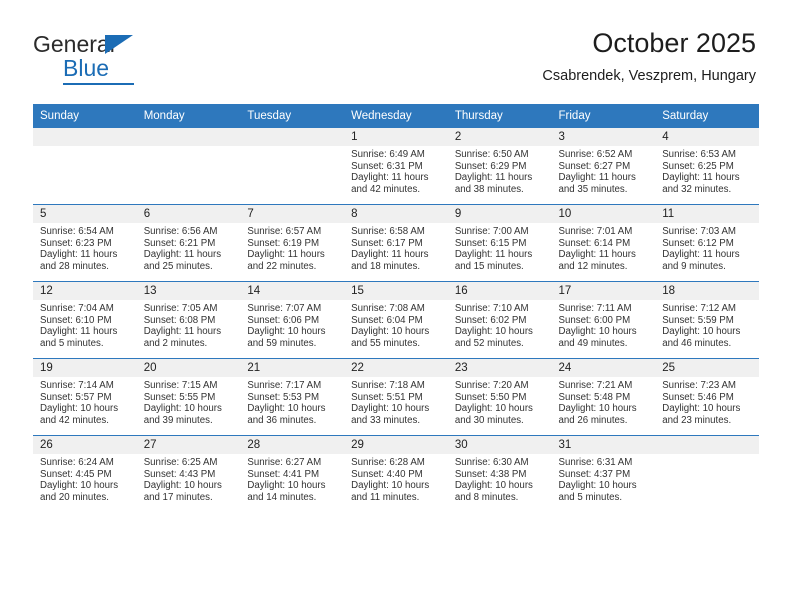 Image resolution: width=792 pixels, height=612 pixels. Describe the element at coordinates (461, 291) in the screenshot. I see `day-number: 16` at that location.